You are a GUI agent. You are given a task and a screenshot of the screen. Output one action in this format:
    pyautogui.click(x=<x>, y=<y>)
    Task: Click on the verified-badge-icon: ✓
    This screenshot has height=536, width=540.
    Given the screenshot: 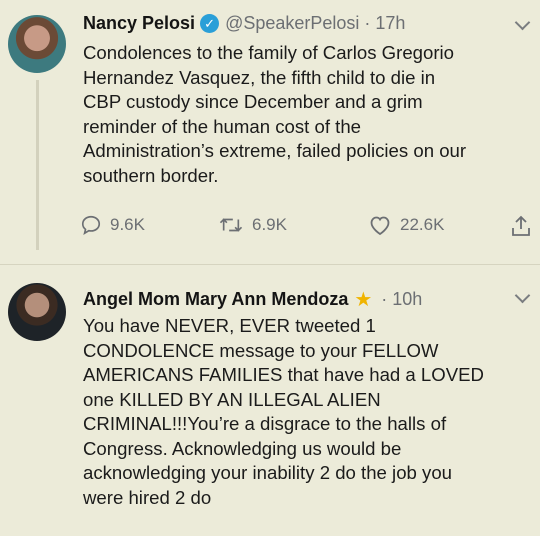 What is the action you would take?
    pyautogui.click(x=210, y=23)
    